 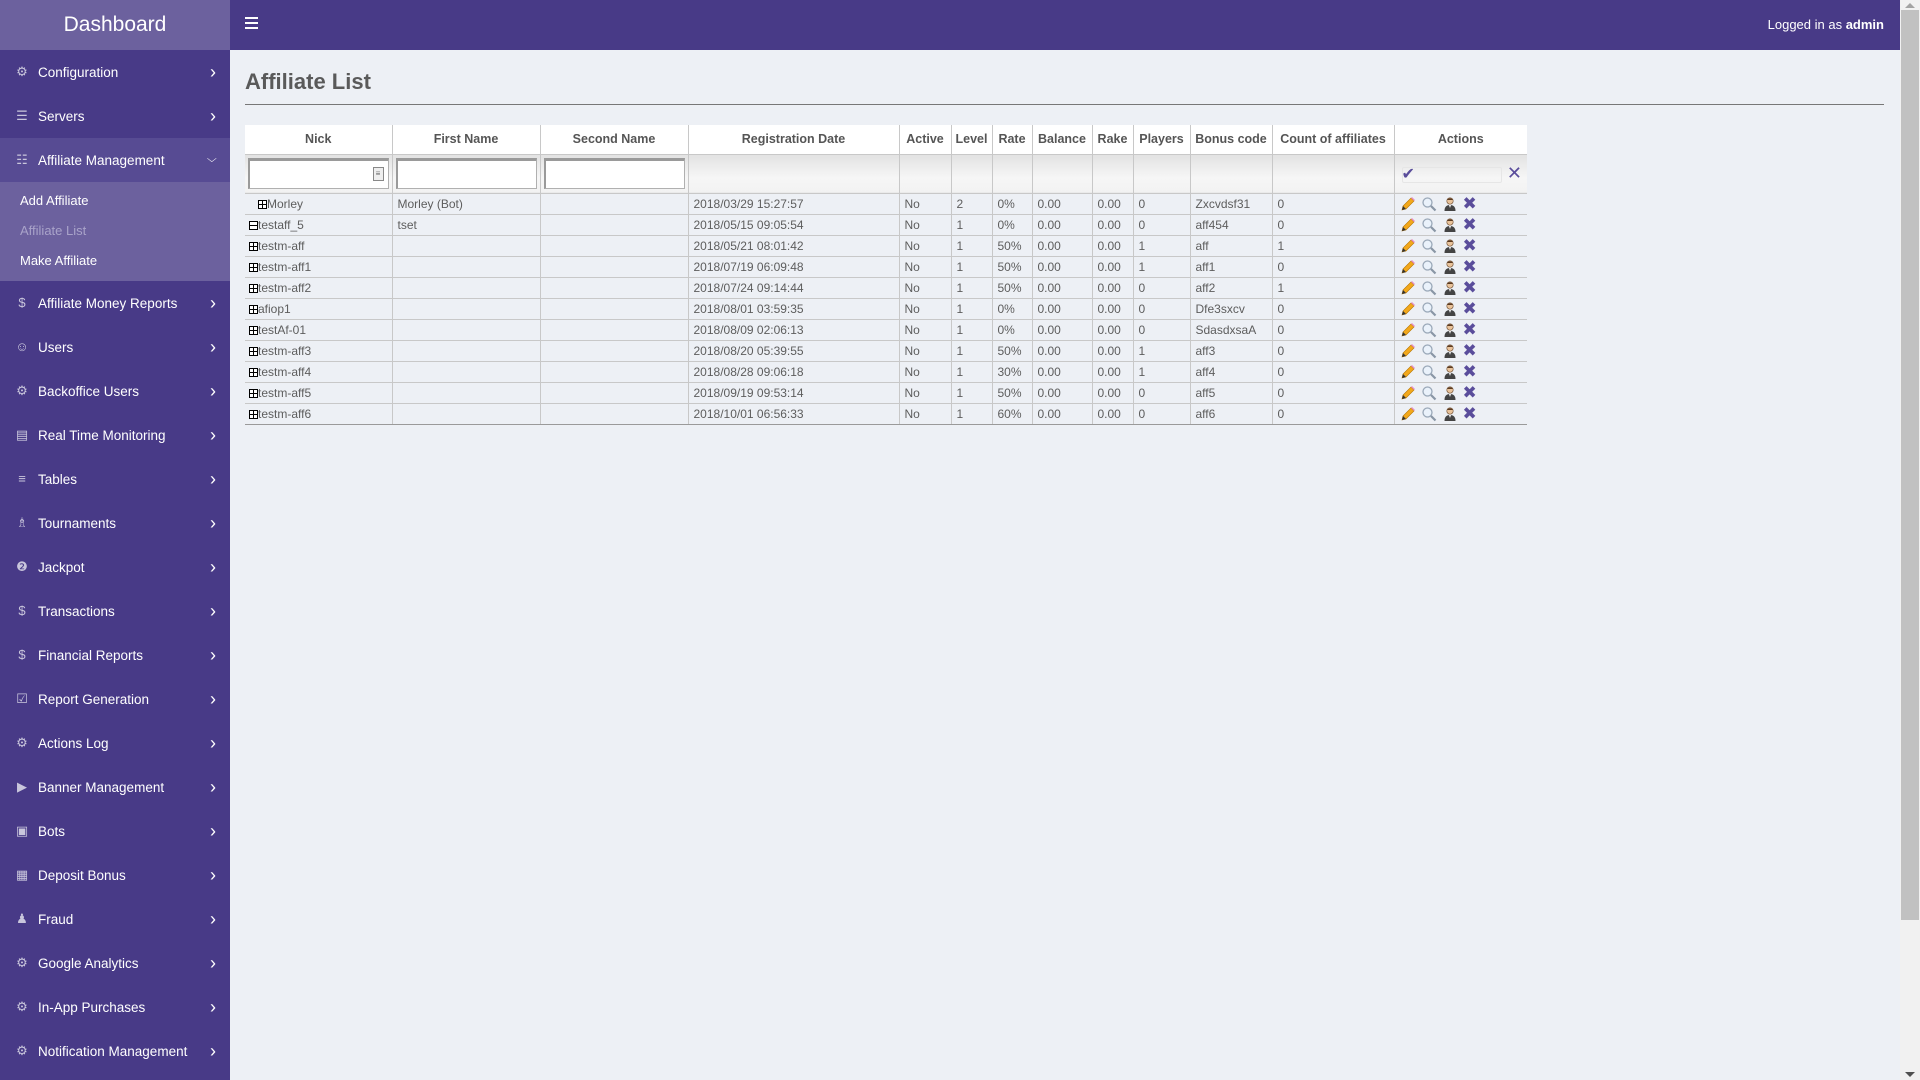 What do you see at coordinates (319, 140) in the screenshot?
I see `column-header-nick: Nick` at bounding box center [319, 140].